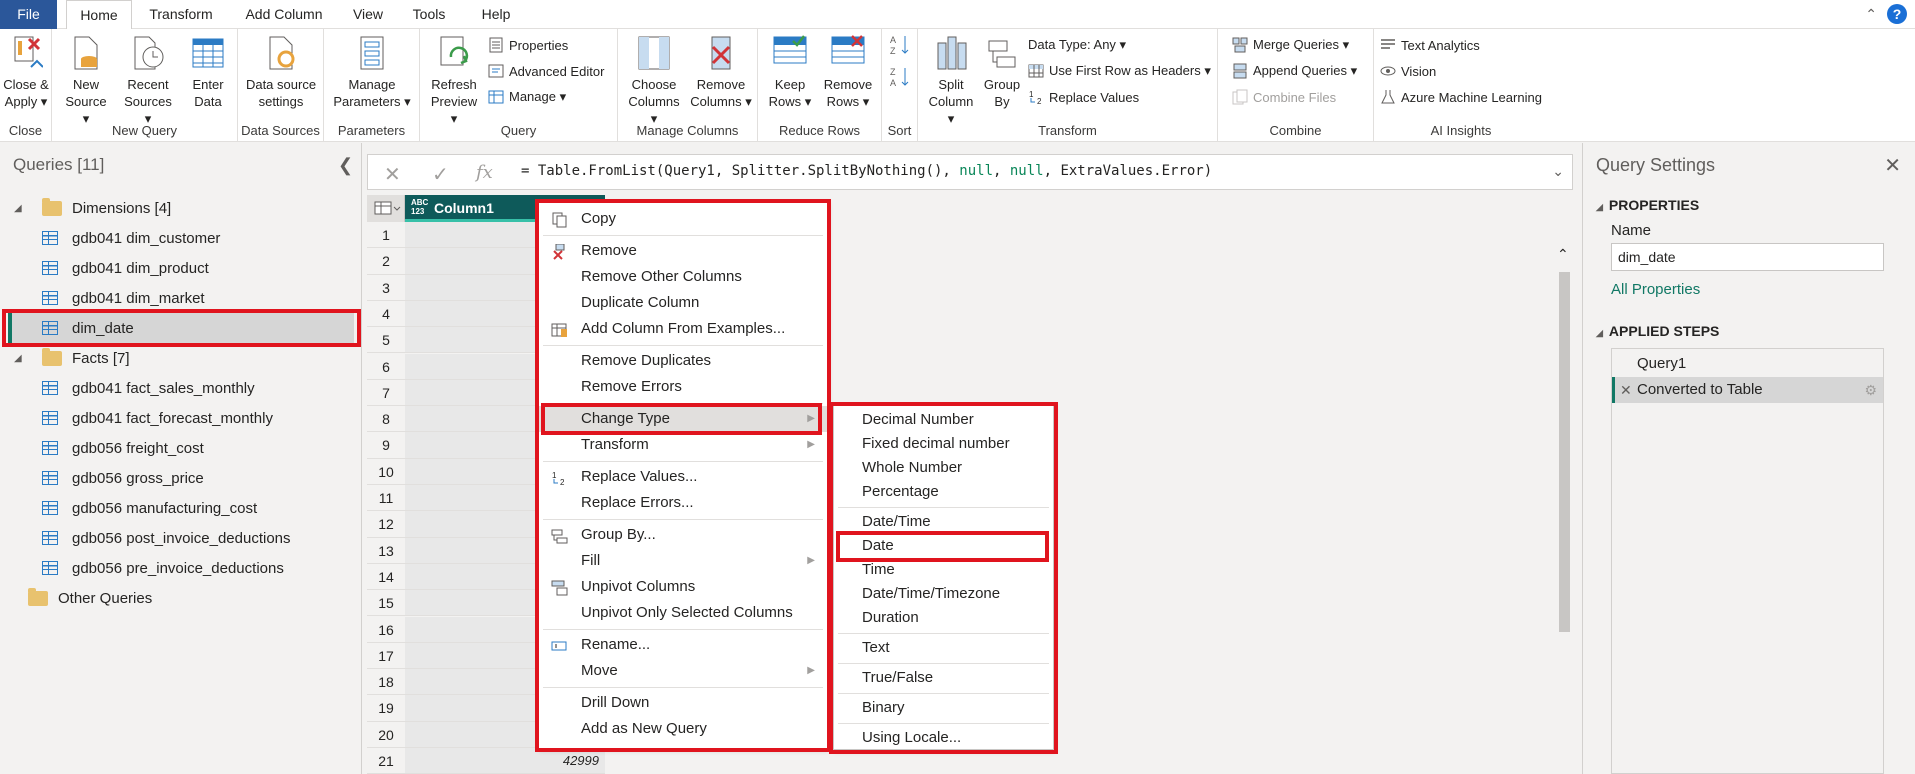 Image resolution: width=1915 pixels, height=774 pixels. I want to click on type-binary: Binary, so click(943, 708).